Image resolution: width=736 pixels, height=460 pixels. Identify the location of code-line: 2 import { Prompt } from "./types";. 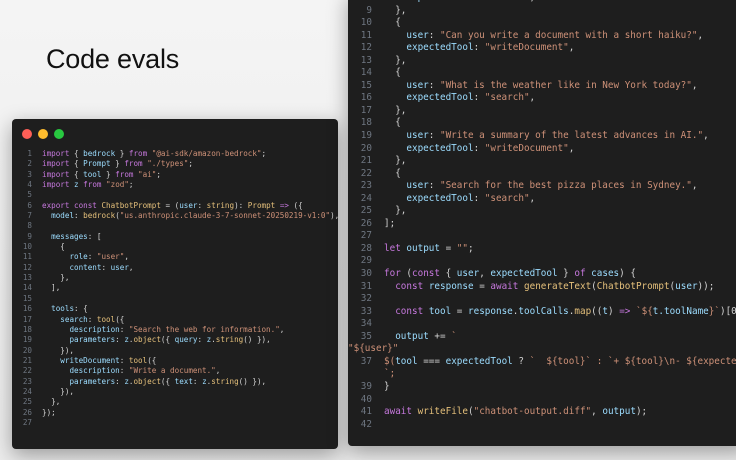
(175, 164).